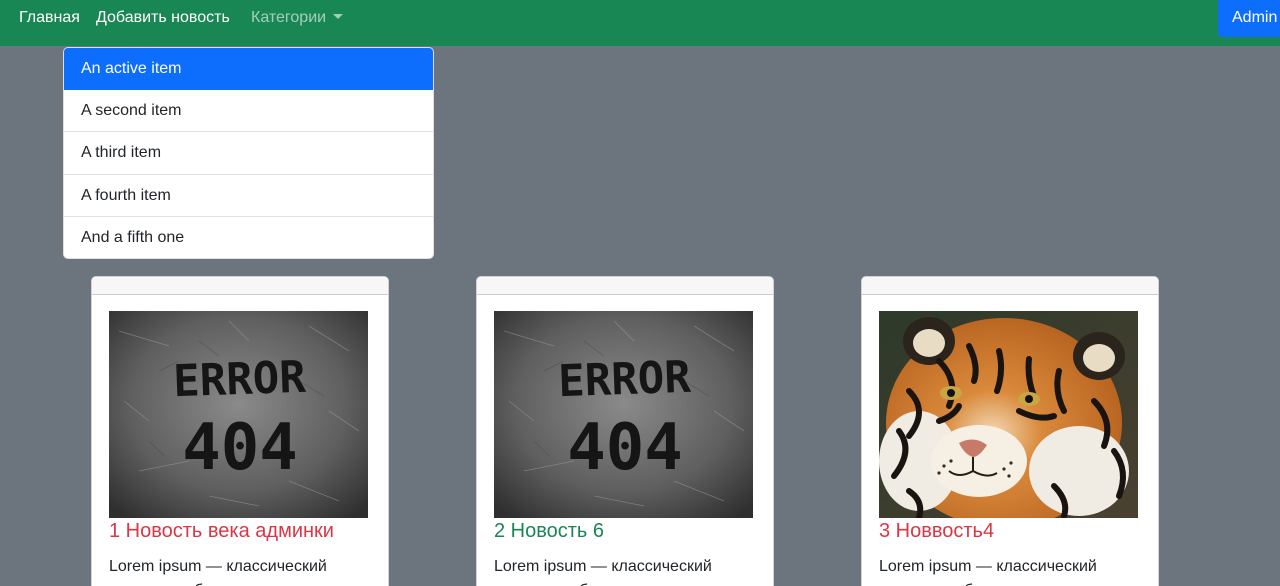 Image resolution: width=1280 pixels, height=586 pixels. Describe the element at coordinates (549, 531) in the screenshot. I see `card-title-link: 2 Новость 6` at that location.